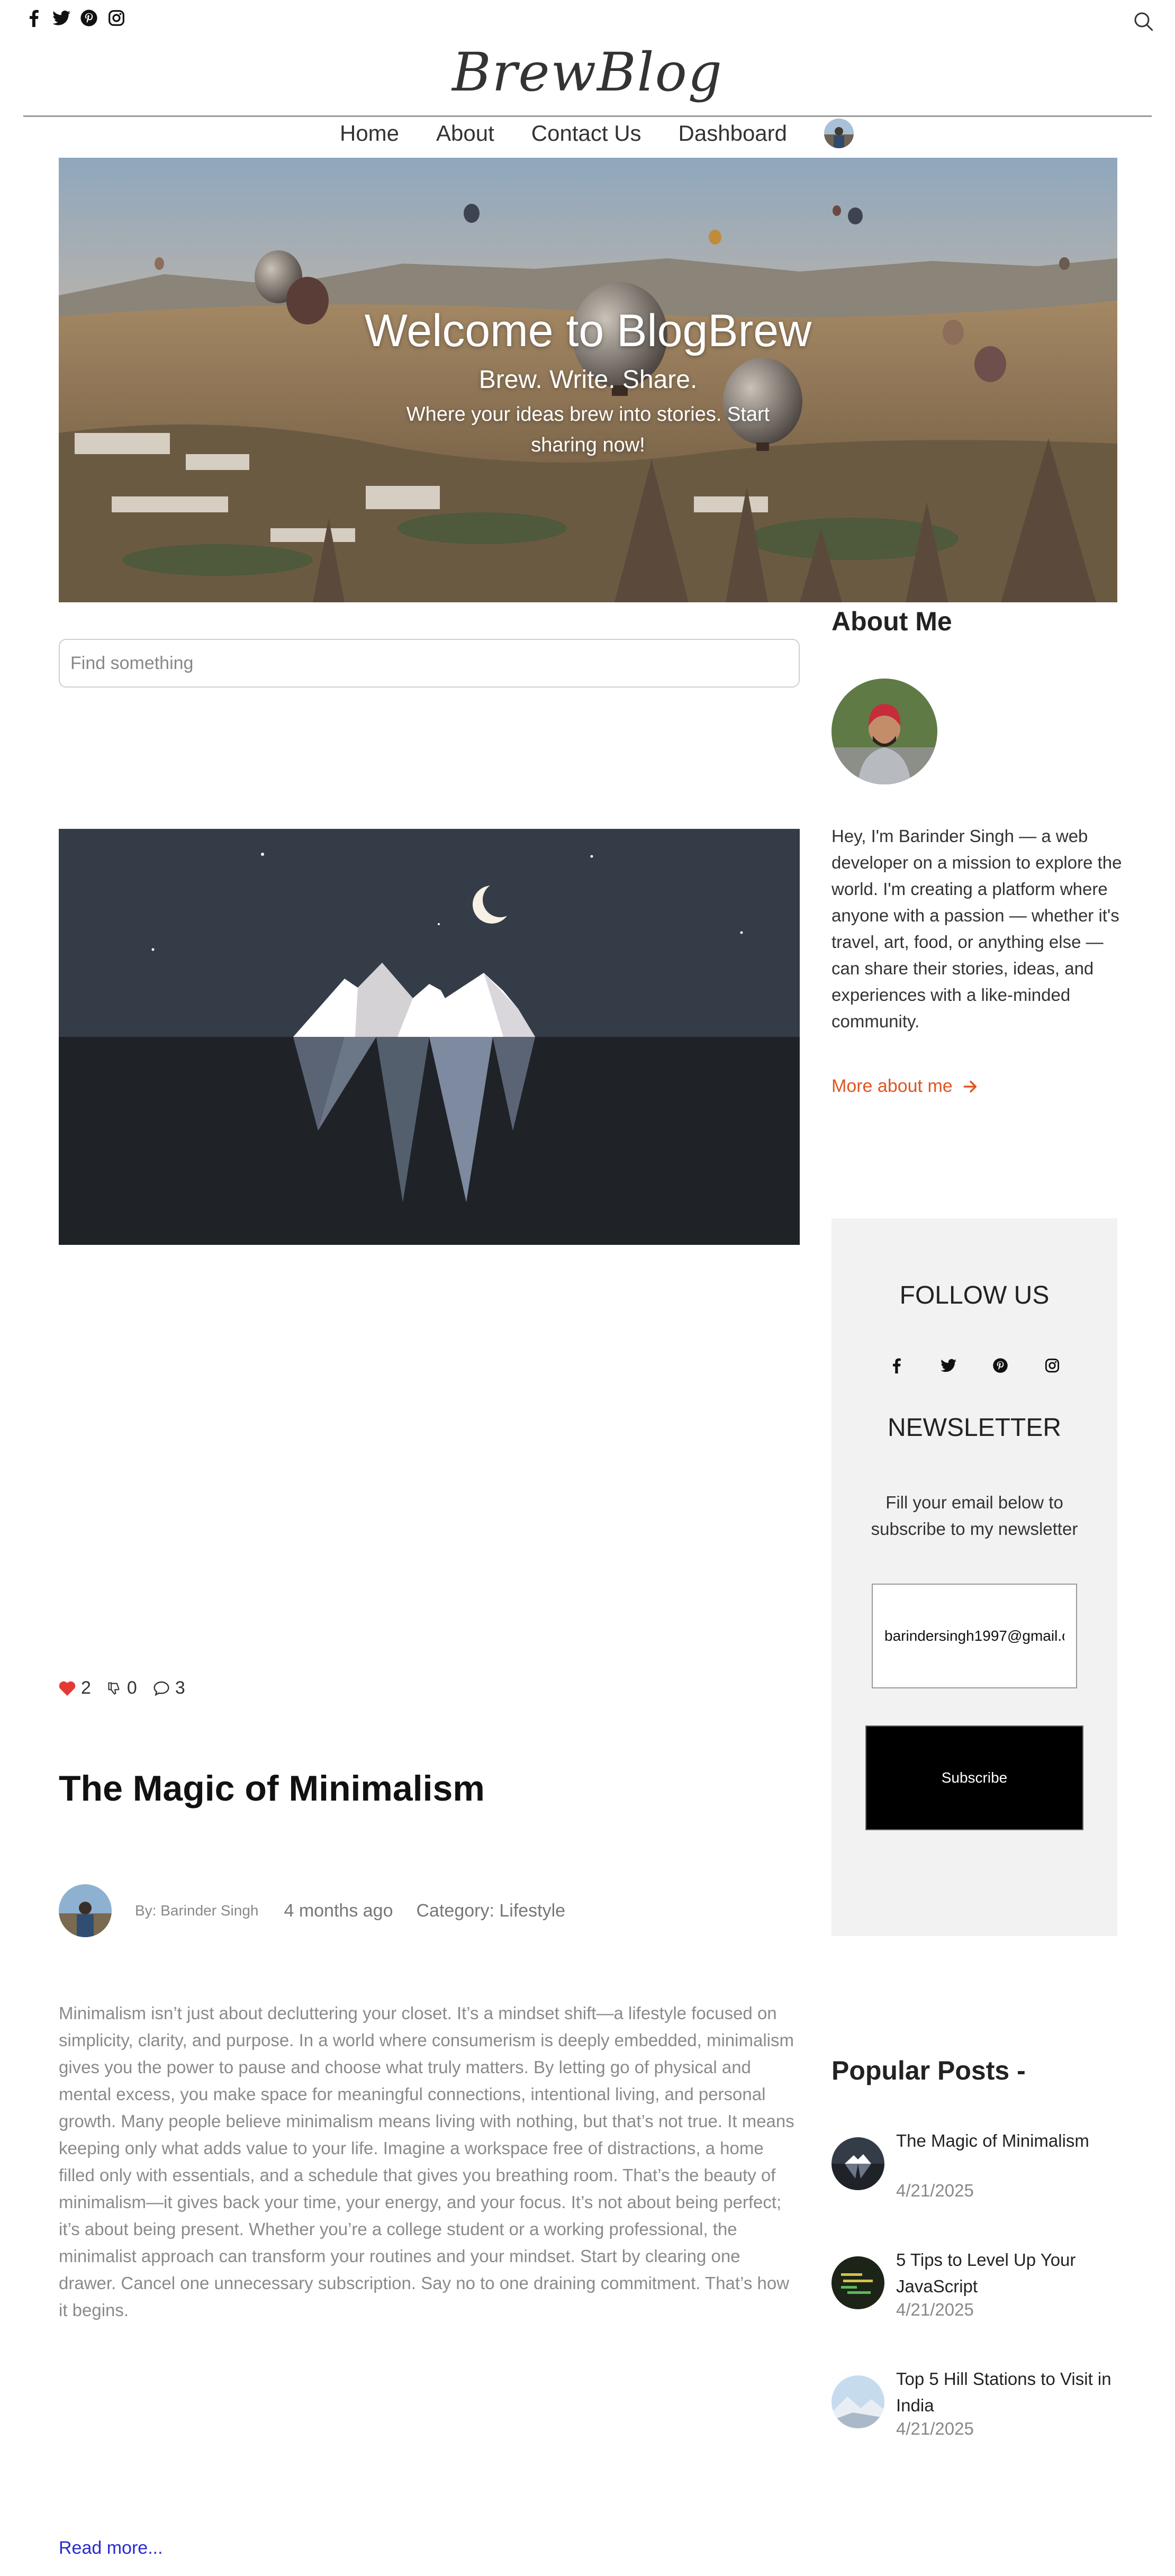 The width and height of the screenshot is (1175, 2576). What do you see at coordinates (1010, 2392) in the screenshot?
I see `popular-post-title: Top 5 Hill Stations to Visit in India` at bounding box center [1010, 2392].